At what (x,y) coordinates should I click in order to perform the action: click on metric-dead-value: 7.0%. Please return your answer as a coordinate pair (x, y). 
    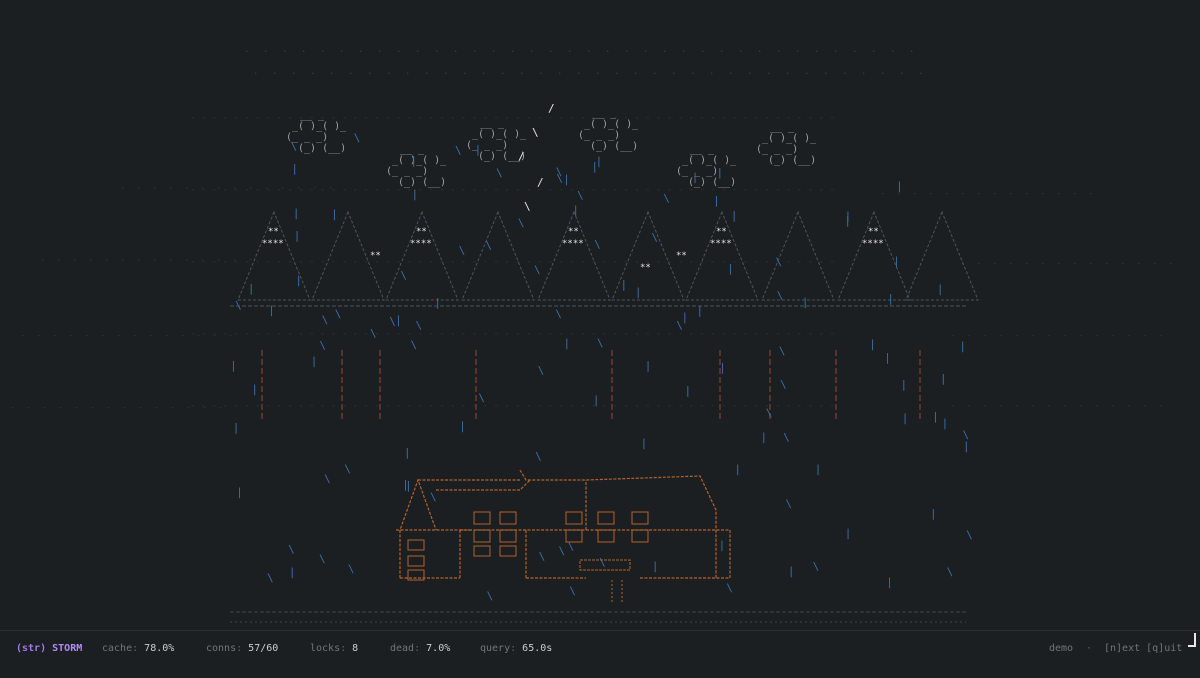
    Looking at the image, I should click on (438, 648).